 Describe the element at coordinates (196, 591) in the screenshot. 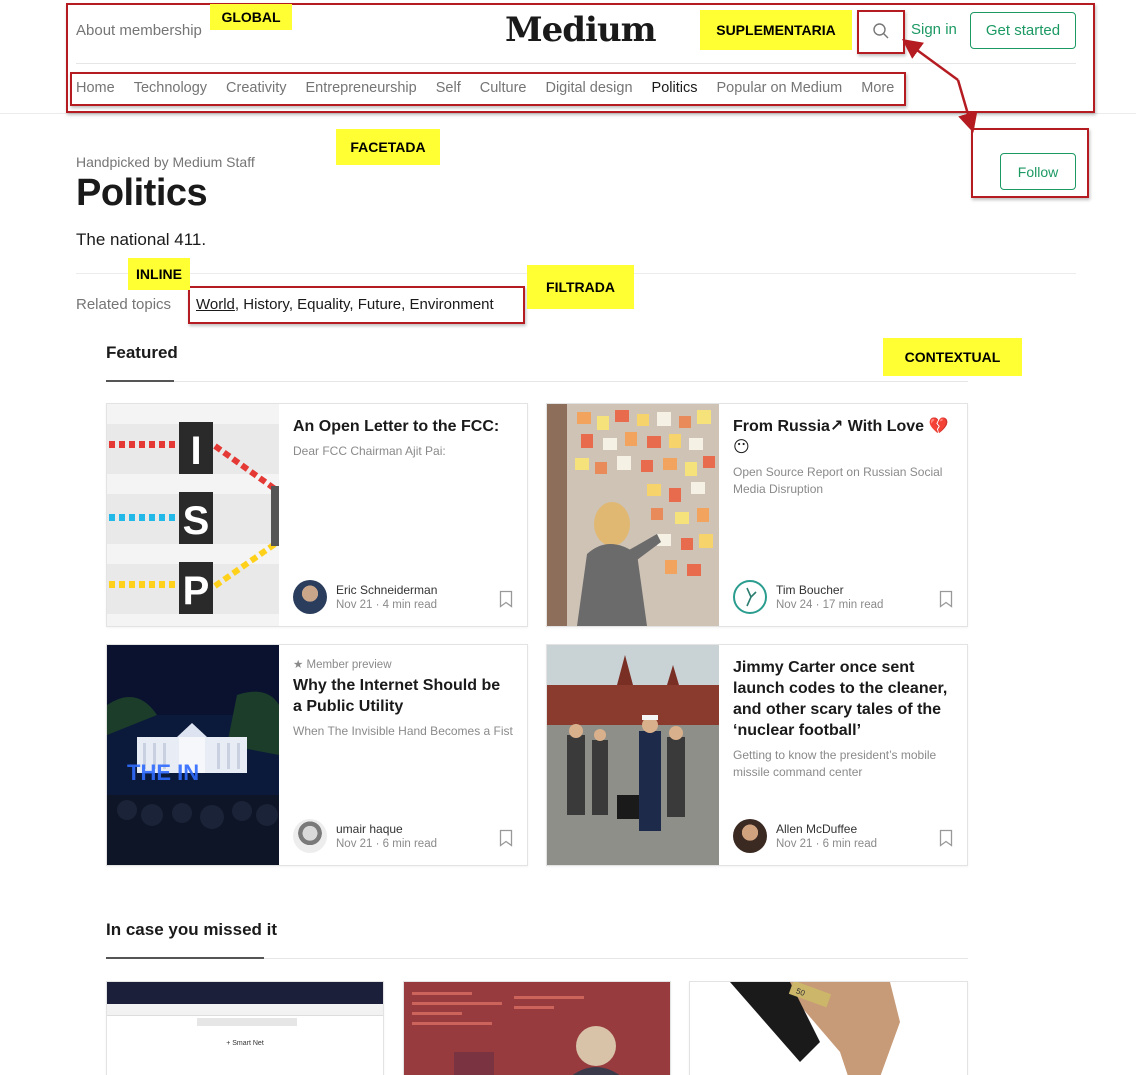

I see `svg-text: P` at that location.